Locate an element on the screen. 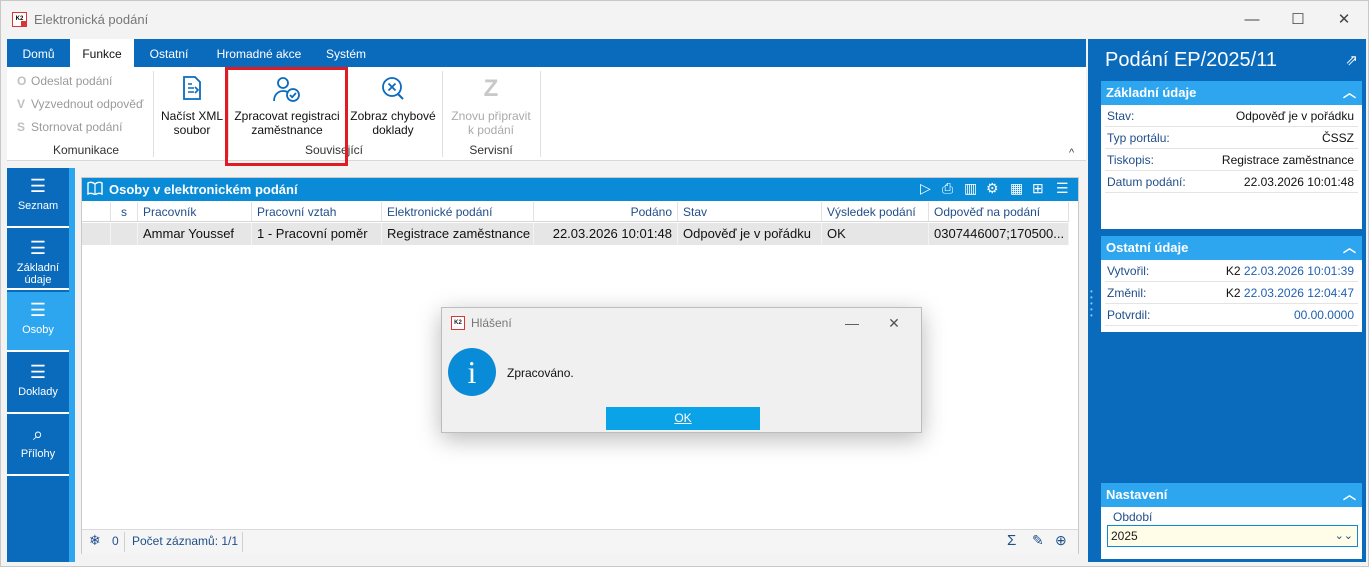  odeslat-podani-button: O Odeslat podání is located at coordinates (64, 81).